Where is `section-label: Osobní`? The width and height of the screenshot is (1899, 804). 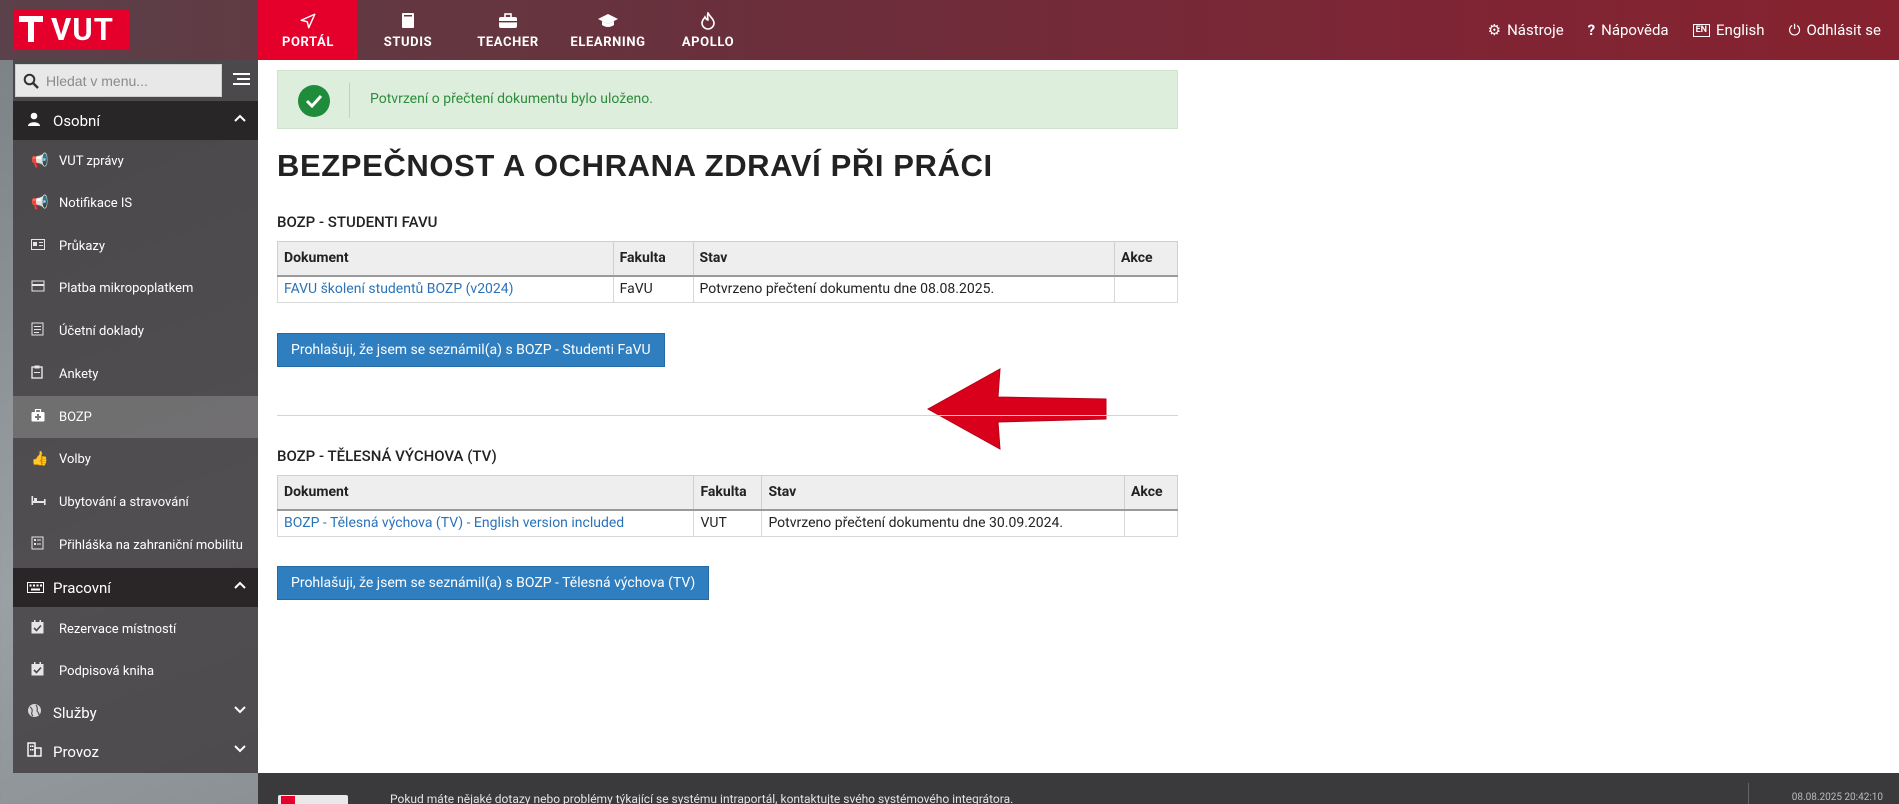 section-label: Osobní is located at coordinates (77, 120).